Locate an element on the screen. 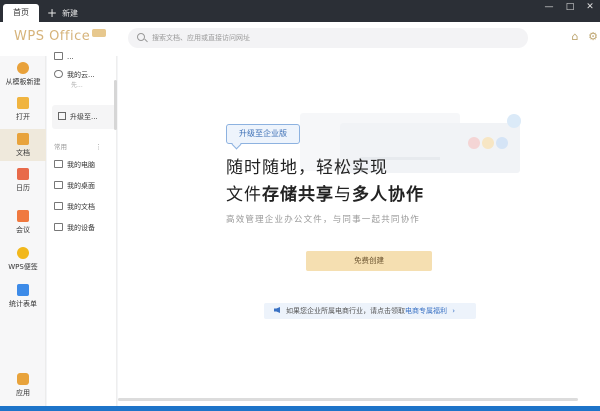  tab-home: 首页 is located at coordinates (21, 13).